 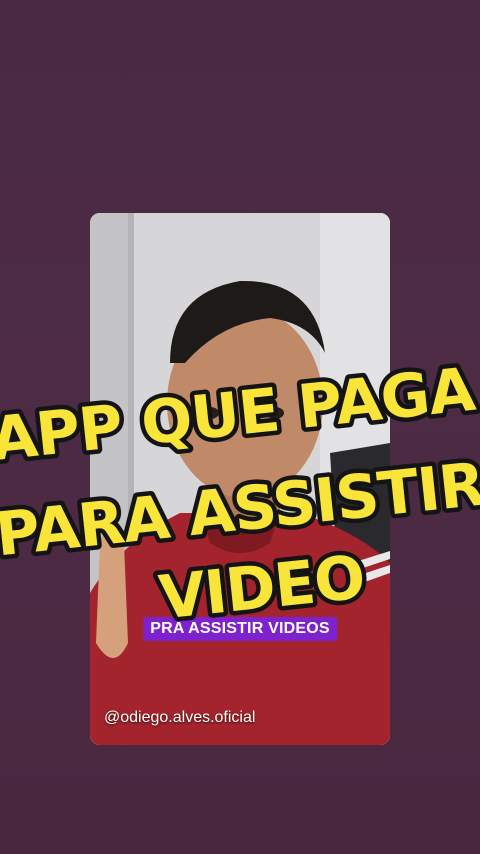 What do you see at coordinates (262, 587) in the screenshot?
I see `title-line-3: VIDEO` at bounding box center [262, 587].